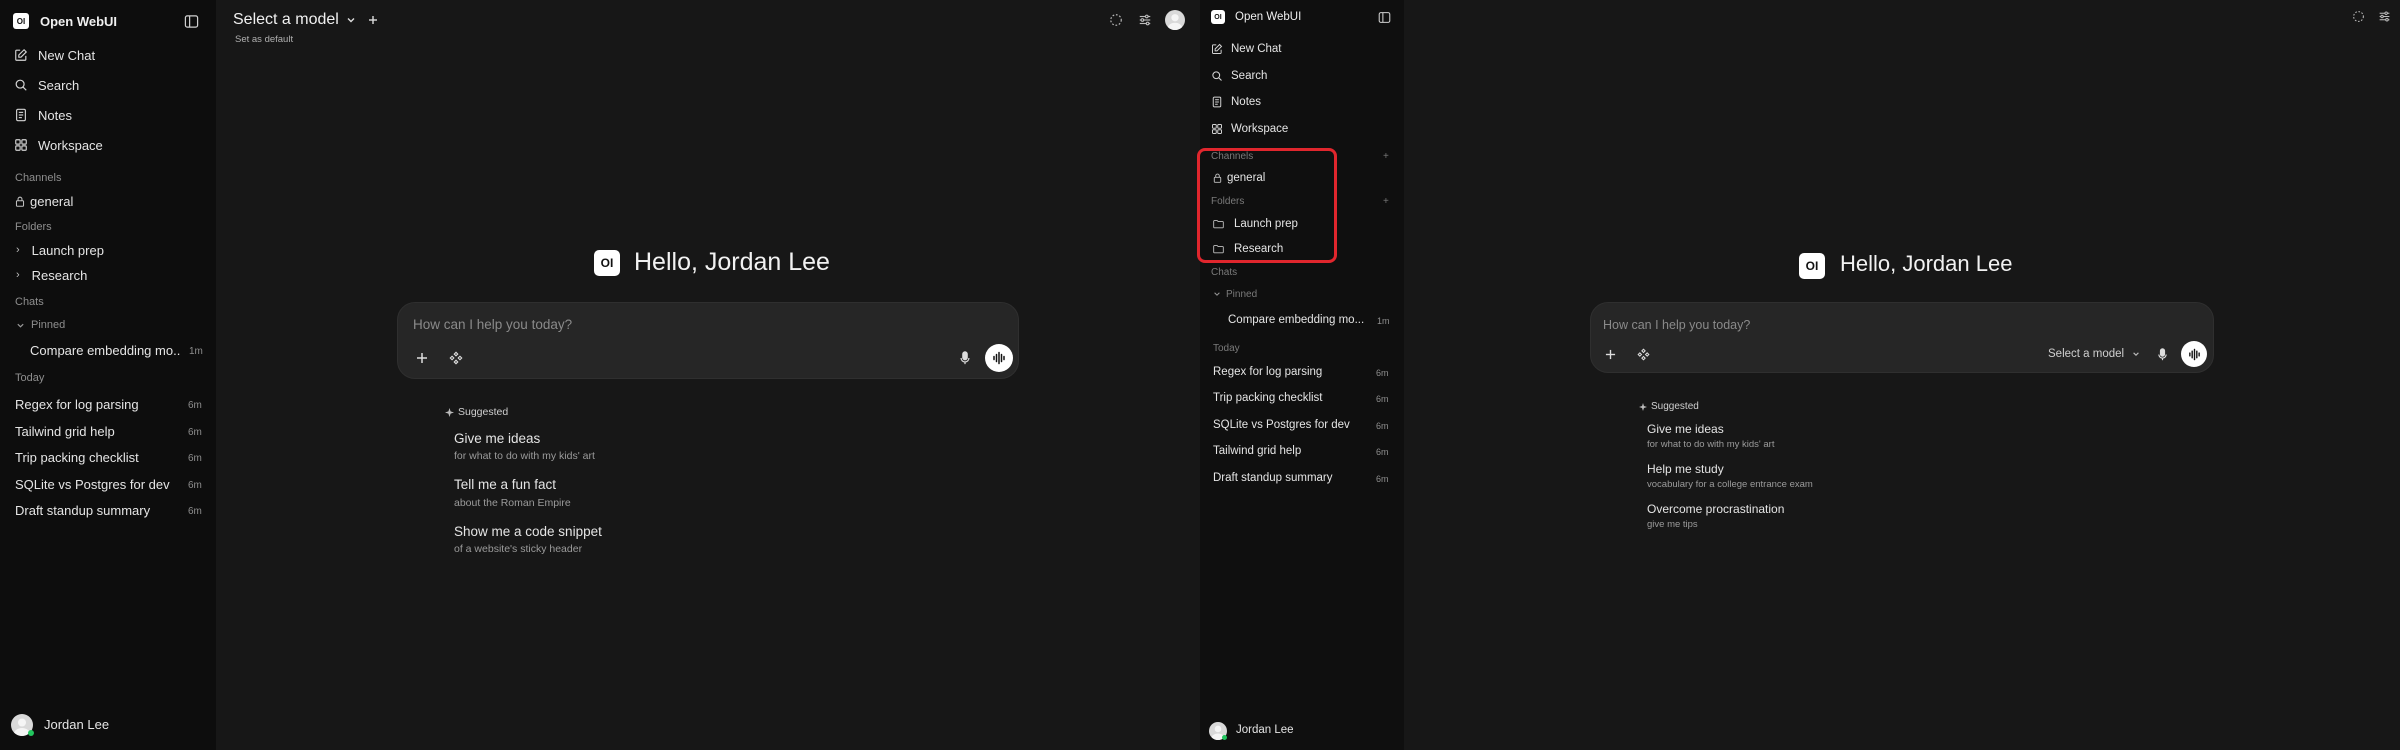 This screenshot has height=750, width=2400. I want to click on folder-label: Research, so click(1259, 249).